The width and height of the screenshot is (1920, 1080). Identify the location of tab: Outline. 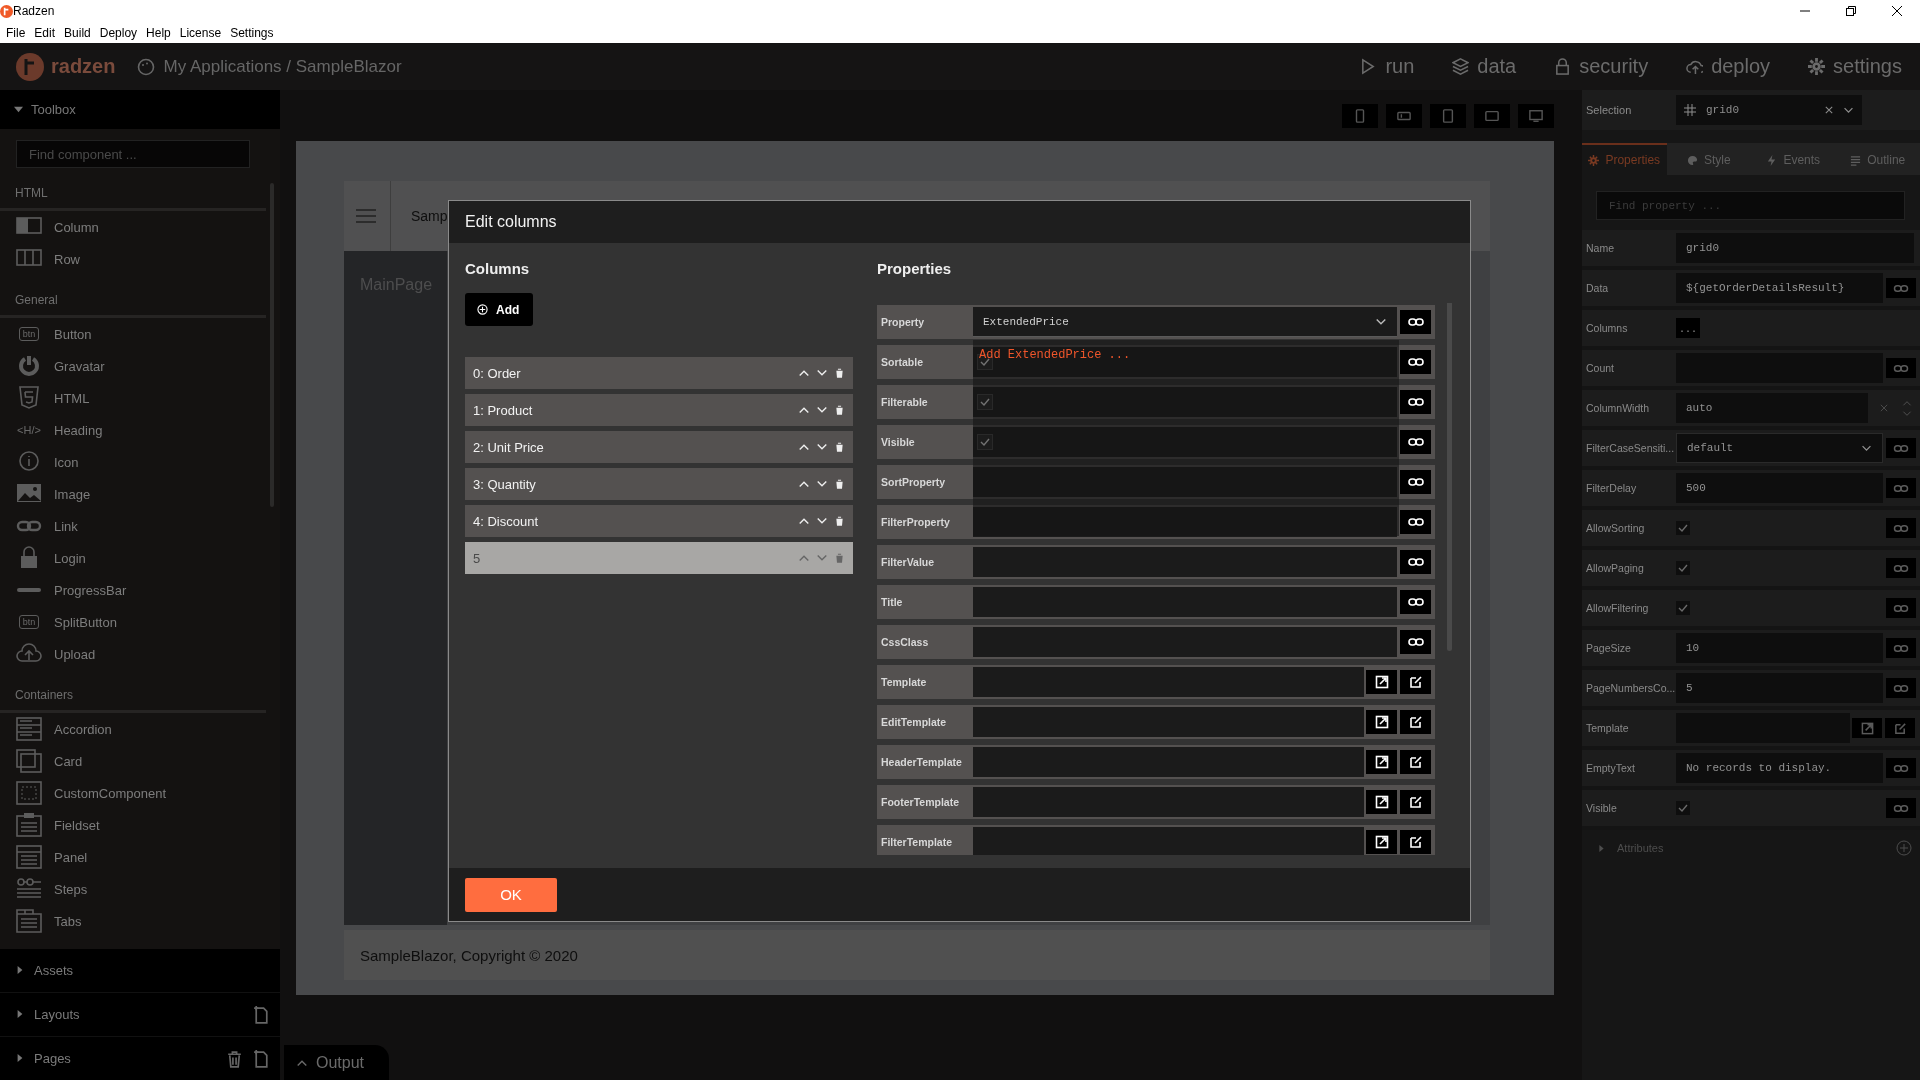
(1877, 159).